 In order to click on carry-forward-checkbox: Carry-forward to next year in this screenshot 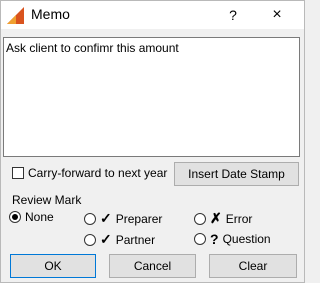, I will do `click(89, 173)`.